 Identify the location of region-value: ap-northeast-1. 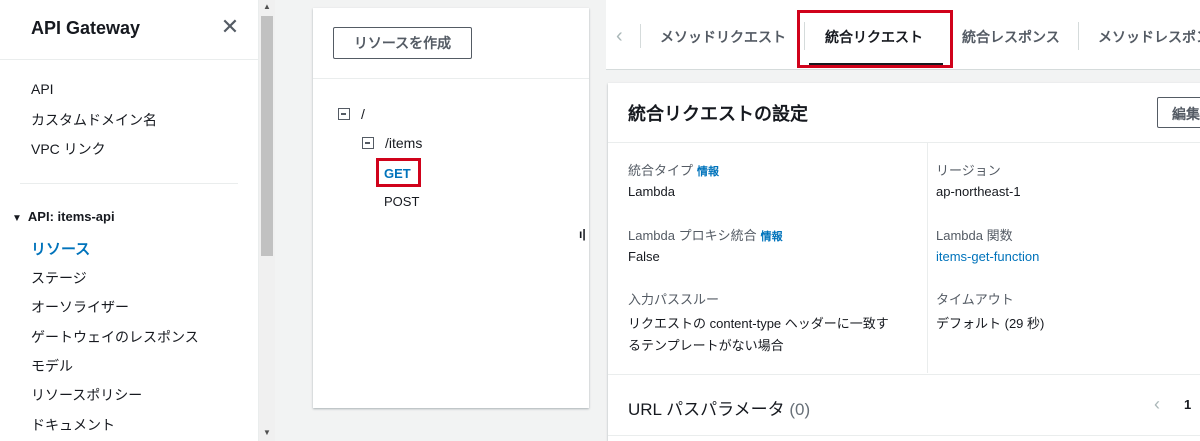
(978, 191).